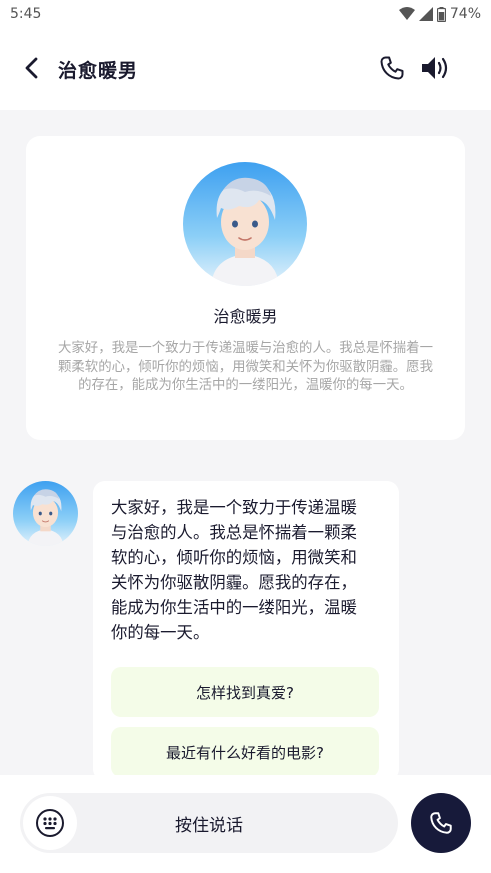 The height and width of the screenshot is (873, 491). I want to click on keyboard-toggle-button, so click(50, 823).